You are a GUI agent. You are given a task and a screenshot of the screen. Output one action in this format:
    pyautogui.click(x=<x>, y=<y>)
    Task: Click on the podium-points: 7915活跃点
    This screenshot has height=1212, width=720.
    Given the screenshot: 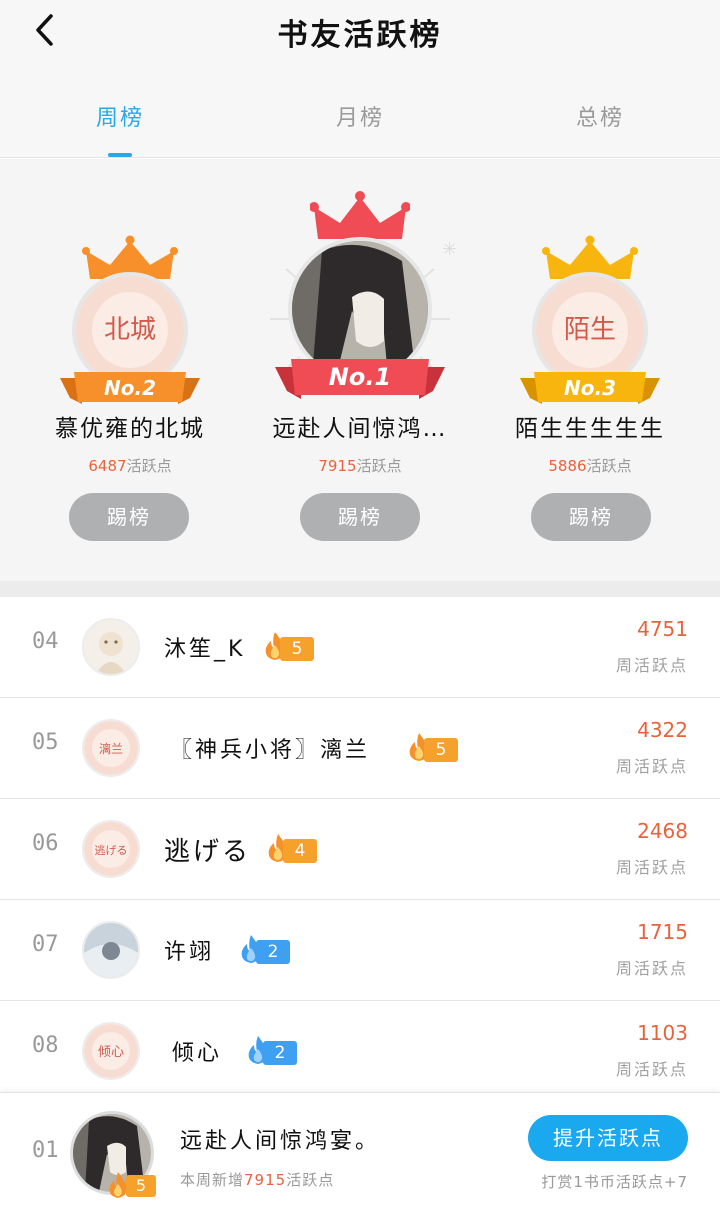 What is the action you would take?
    pyautogui.click(x=360, y=465)
    